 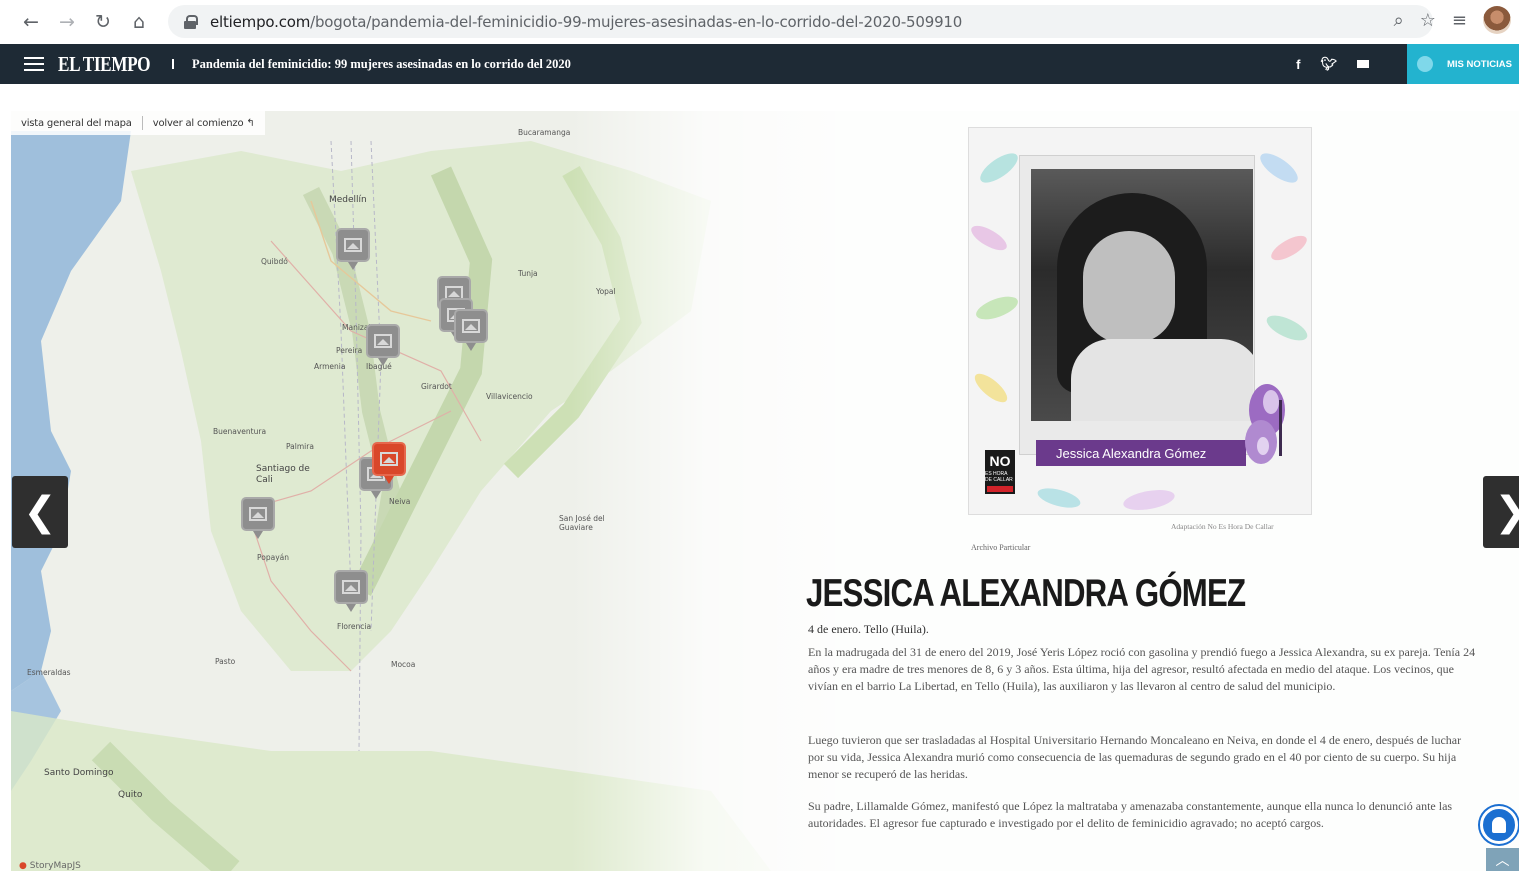 I want to click on back-icon: ←, so click(x=31, y=22).